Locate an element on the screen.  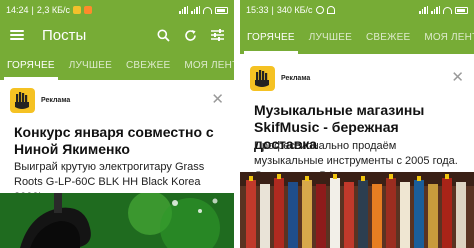
guitar-promo-image is located at coordinates (117, 220).